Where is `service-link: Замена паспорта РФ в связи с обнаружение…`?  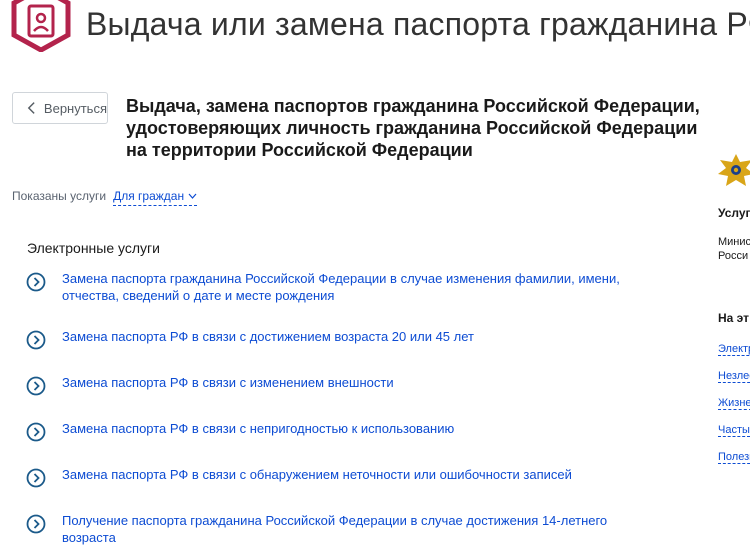 service-link: Замена паспорта РФ в связи с обнаружение… is located at coordinates (342, 477).